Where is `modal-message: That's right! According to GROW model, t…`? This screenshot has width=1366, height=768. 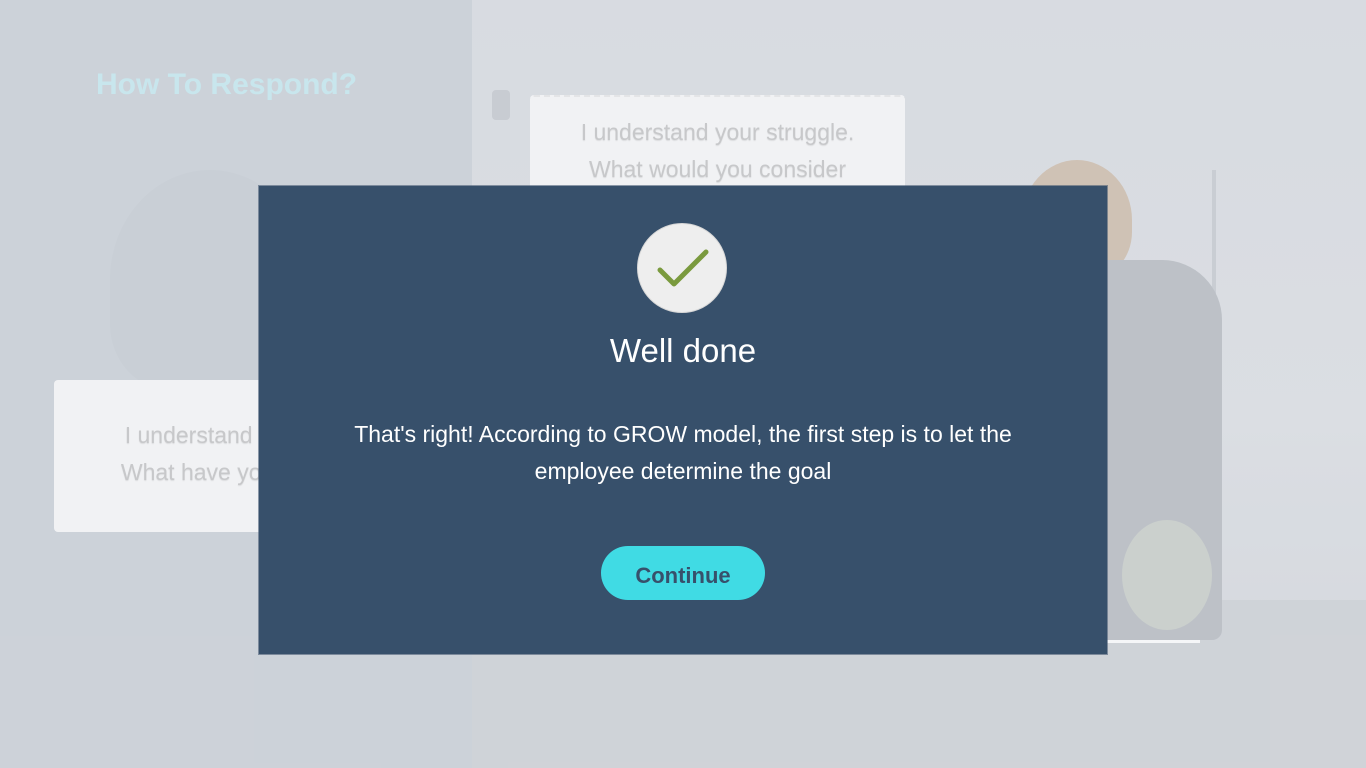 modal-message: That's right! According to GROW model, t… is located at coordinates (683, 452).